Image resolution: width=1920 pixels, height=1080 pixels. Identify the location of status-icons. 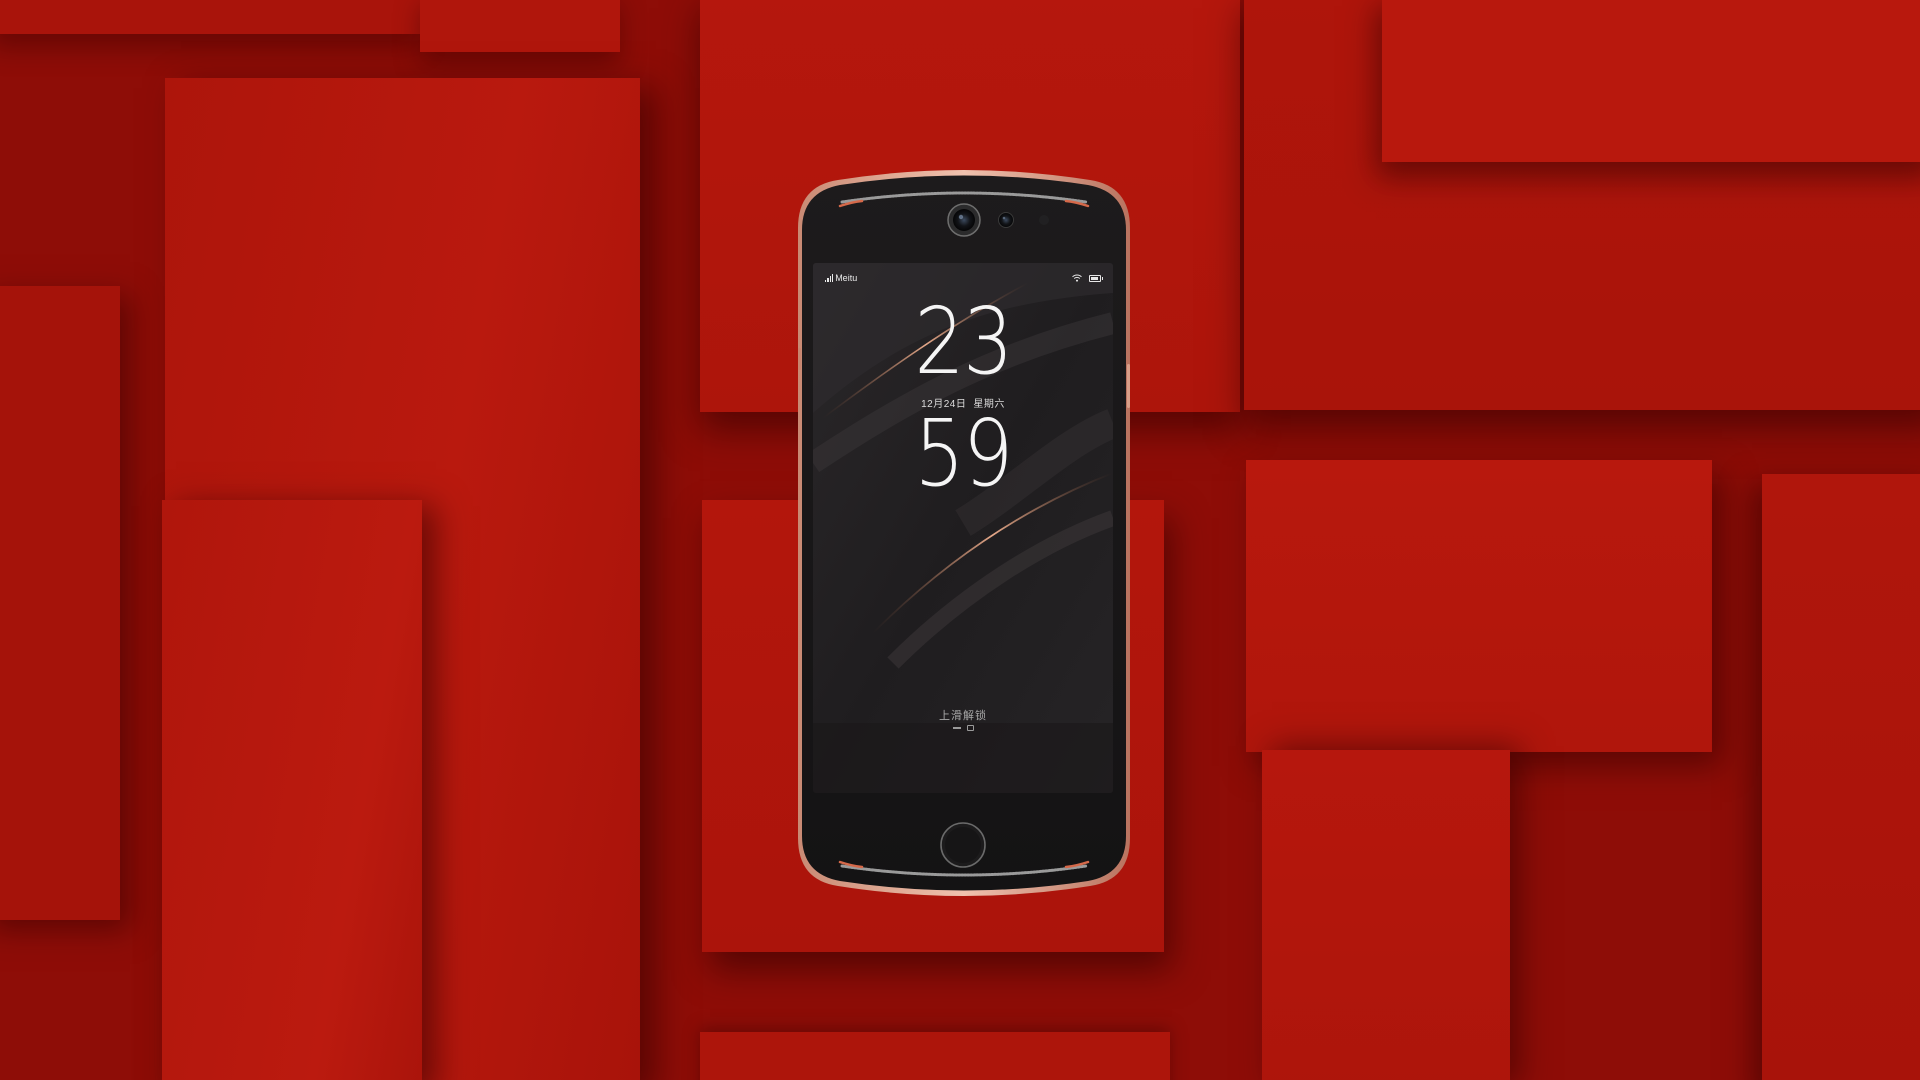
(1087, 278).